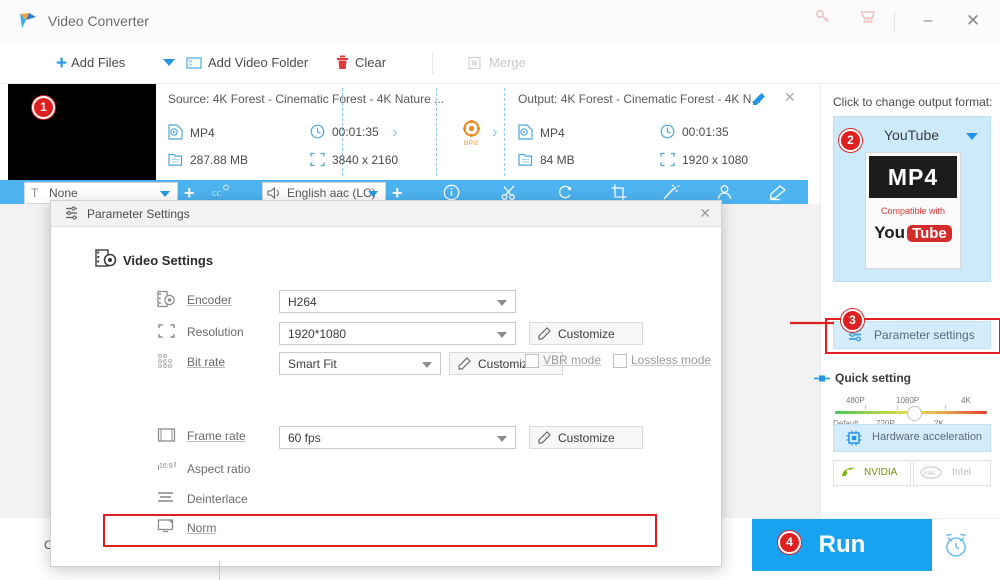 This screenshot has width=1000, height=580. What do you see at coordinates (432, 63) in the screenshot?
I see `toolbar-divider` at bounding box center [432, 63].